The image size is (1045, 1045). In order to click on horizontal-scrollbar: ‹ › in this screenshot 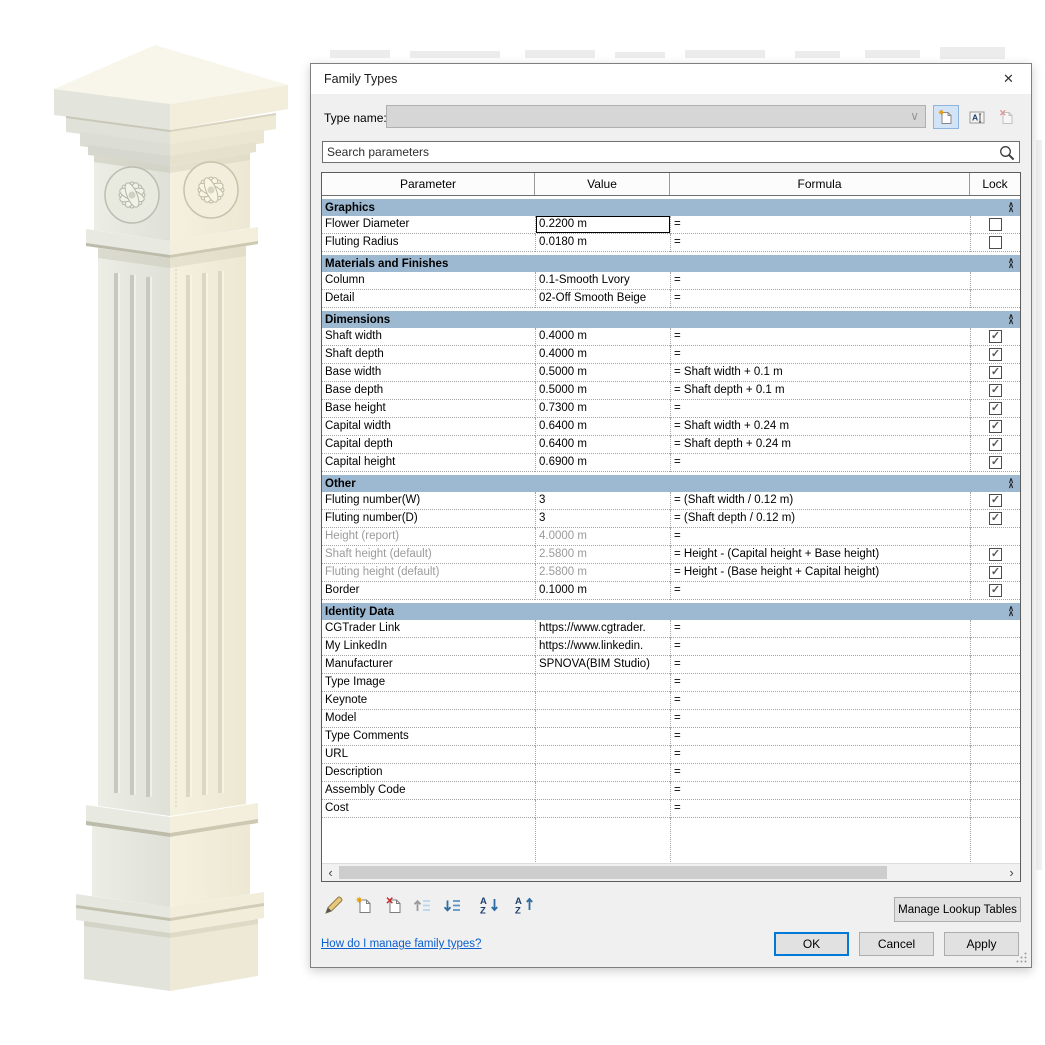, I will do `click(671, 872)`.